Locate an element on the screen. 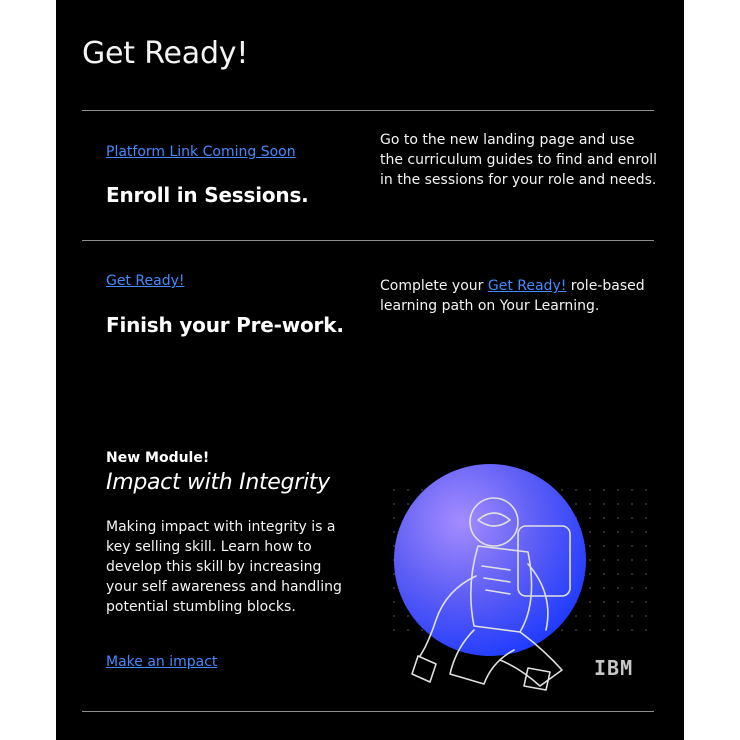 Image resolution: width=740 pixels, height=740 pixels. platform-link: Platform Link Coming Soon is located at coordinates (201, 152).